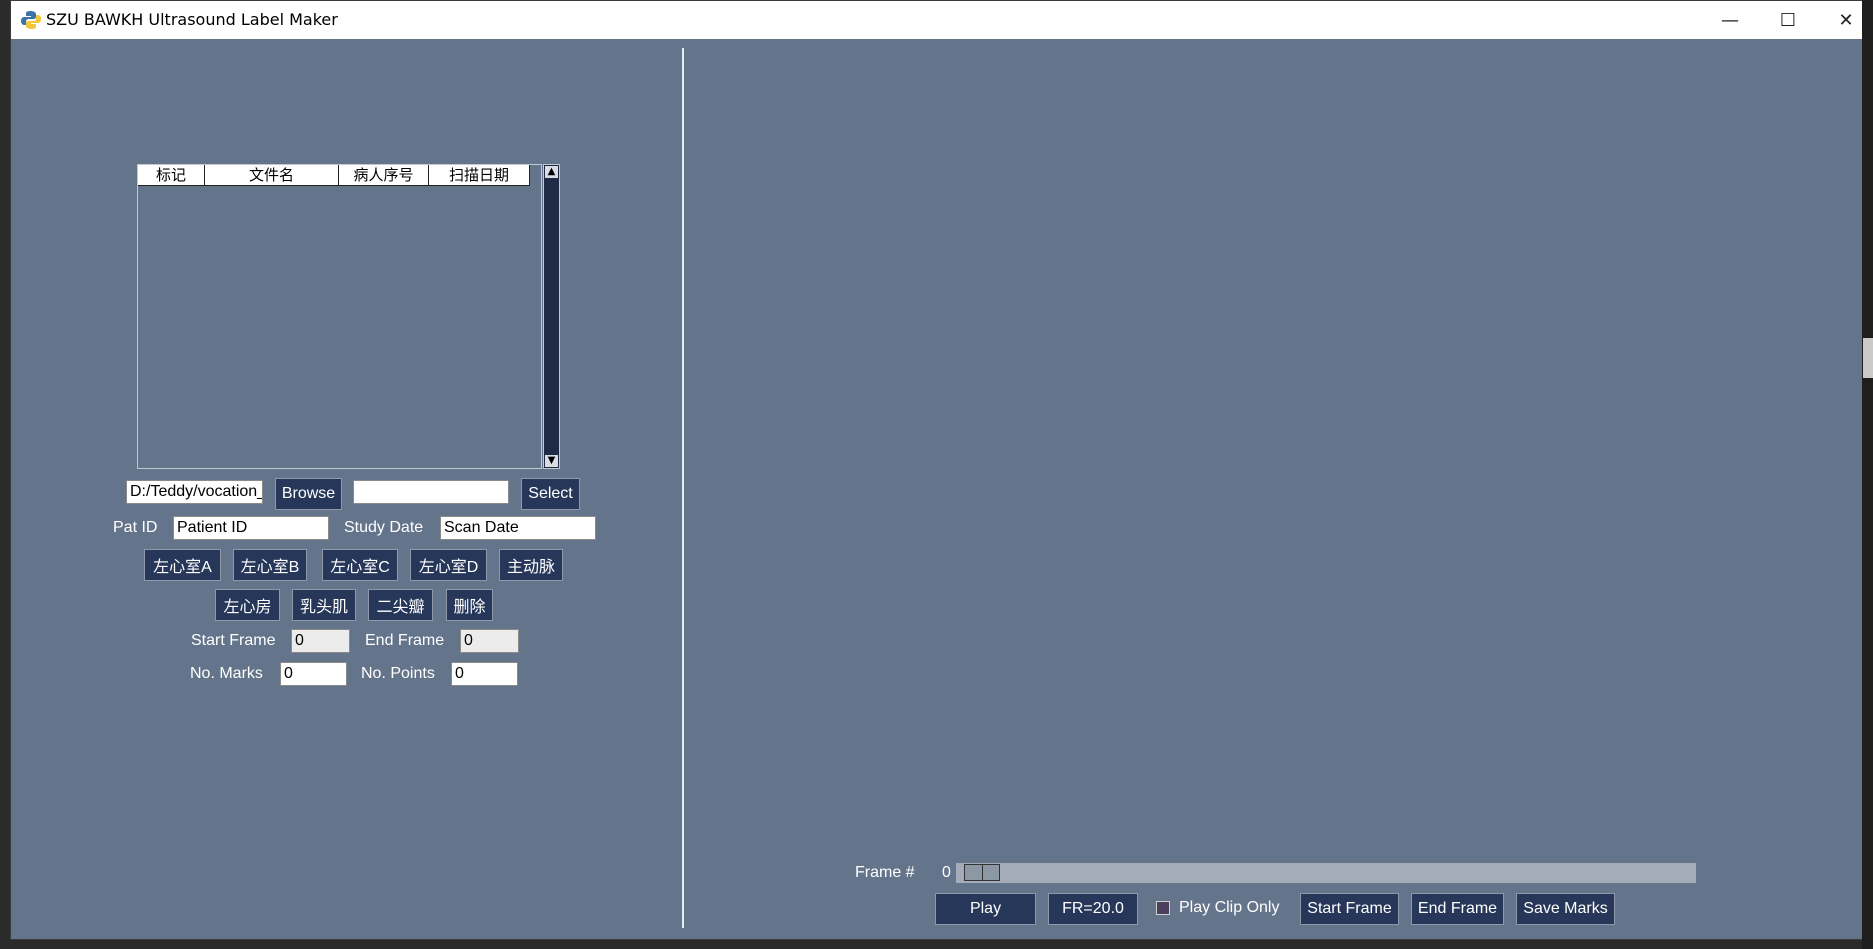  I want to click on column-header-filename: 文件名, so click(272, 175).